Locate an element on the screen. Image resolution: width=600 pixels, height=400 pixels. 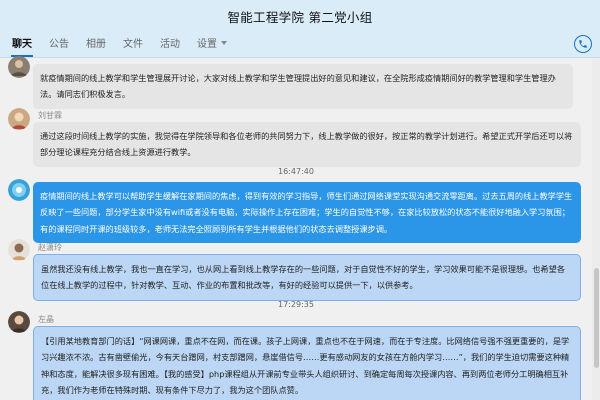
tab-bar: 聊天 公告 相册 文件 活动 设置 is located at coordinates (300, 45).